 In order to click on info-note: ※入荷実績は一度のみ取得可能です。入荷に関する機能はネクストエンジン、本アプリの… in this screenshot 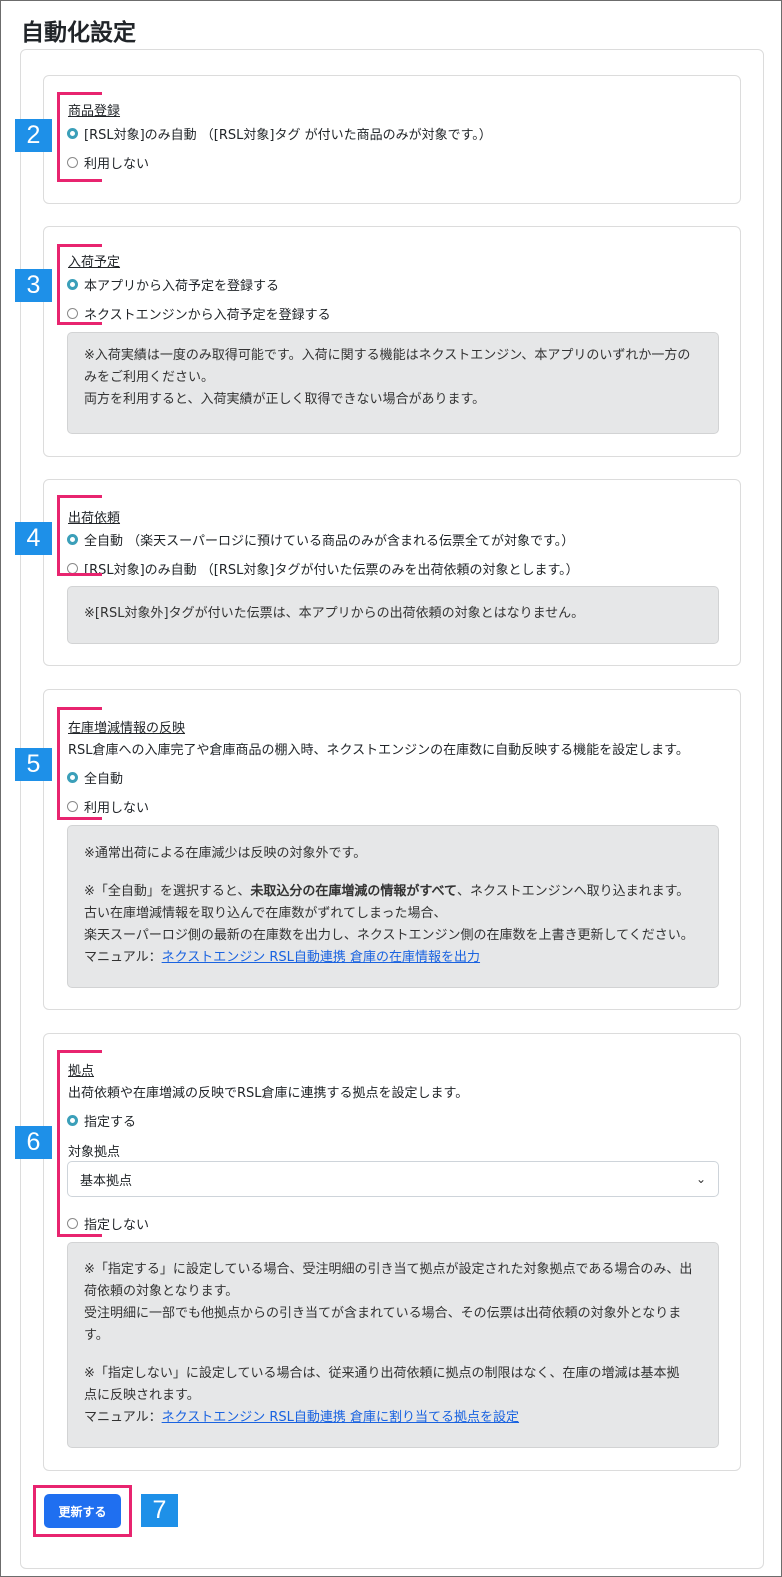, I will do `click(393, 383)`.